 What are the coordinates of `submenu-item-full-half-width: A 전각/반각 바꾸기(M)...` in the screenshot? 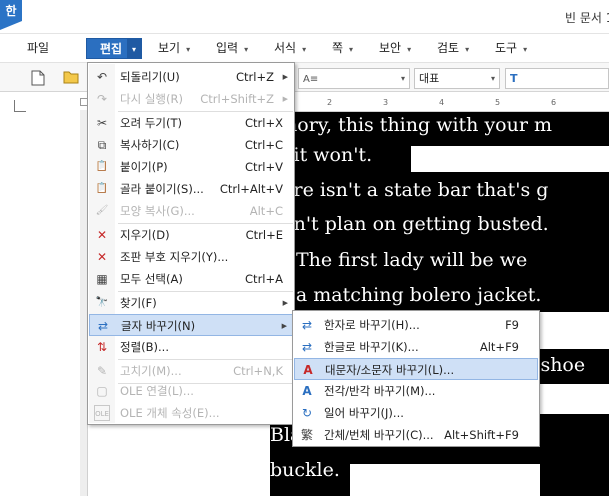 It's located at (416, 391).